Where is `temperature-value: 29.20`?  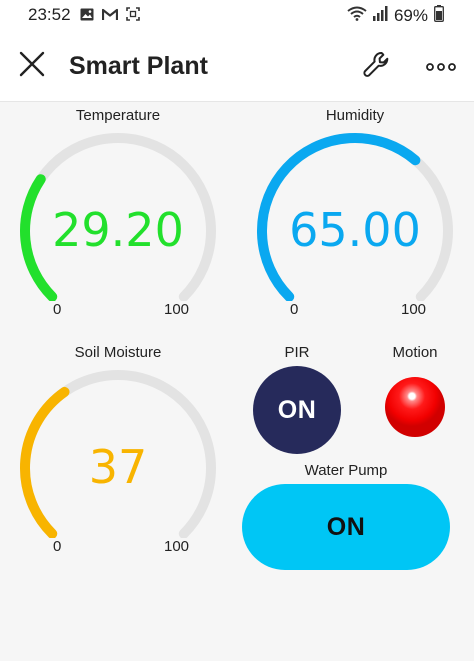 temperature-value: 29.20 is located at coordinates (118, 230).